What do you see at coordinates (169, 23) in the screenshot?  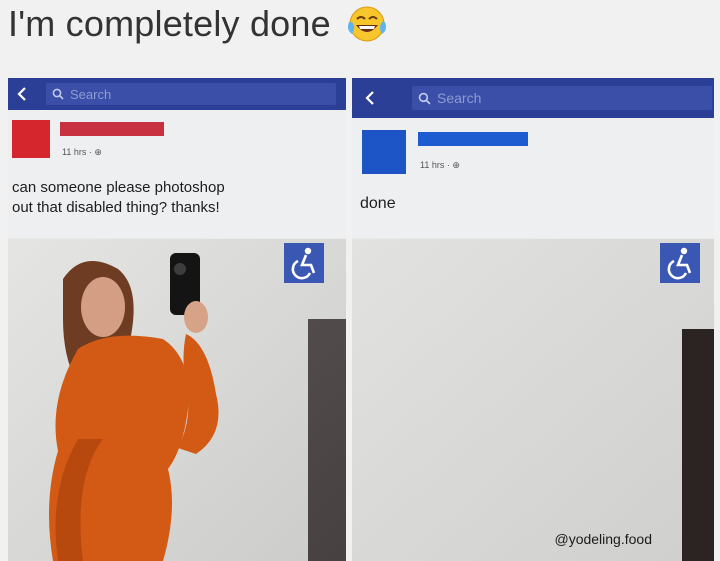 I see `meme-title-text: I'm completely done` at bounding box center [169, 23].